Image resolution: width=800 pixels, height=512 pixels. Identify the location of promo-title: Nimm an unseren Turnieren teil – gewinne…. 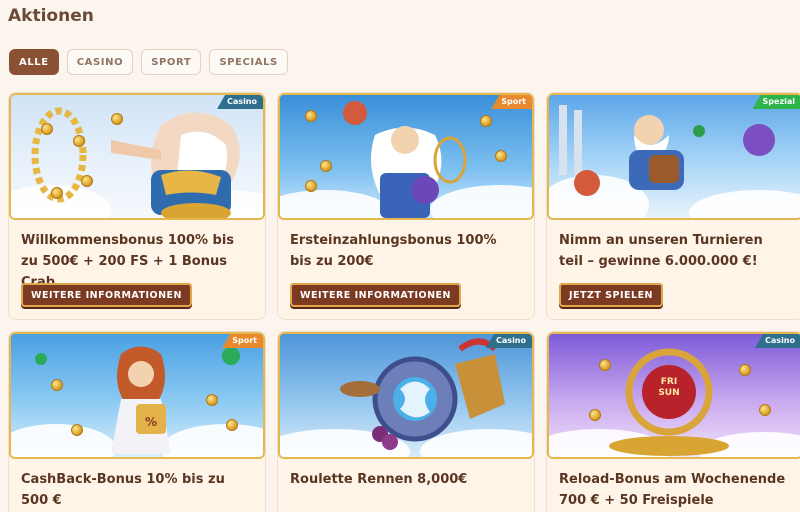
(661, 251).